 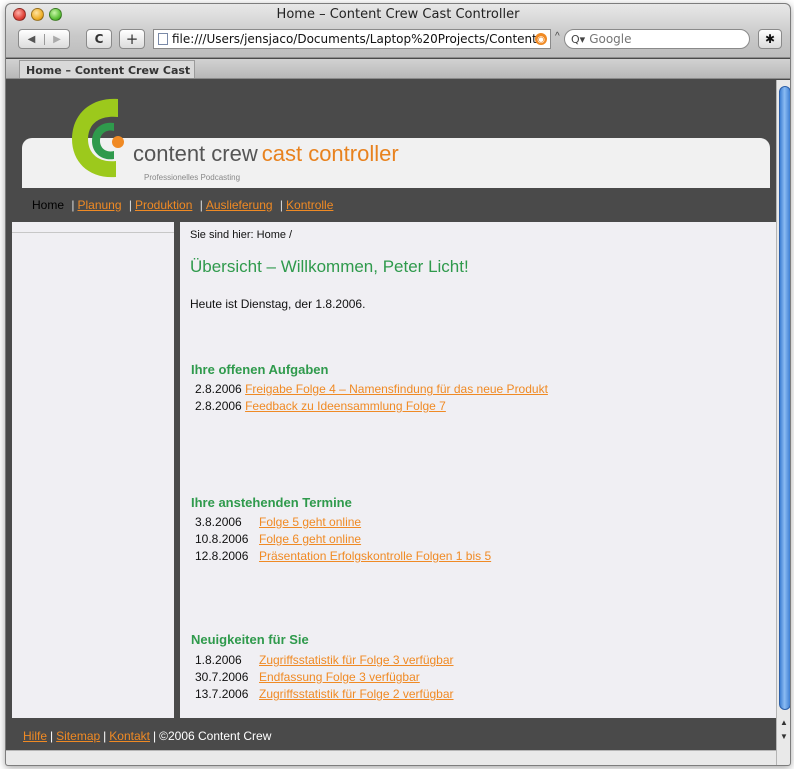 I want to click on scroll-down-icon: ▼, so click(x=784, y=736).